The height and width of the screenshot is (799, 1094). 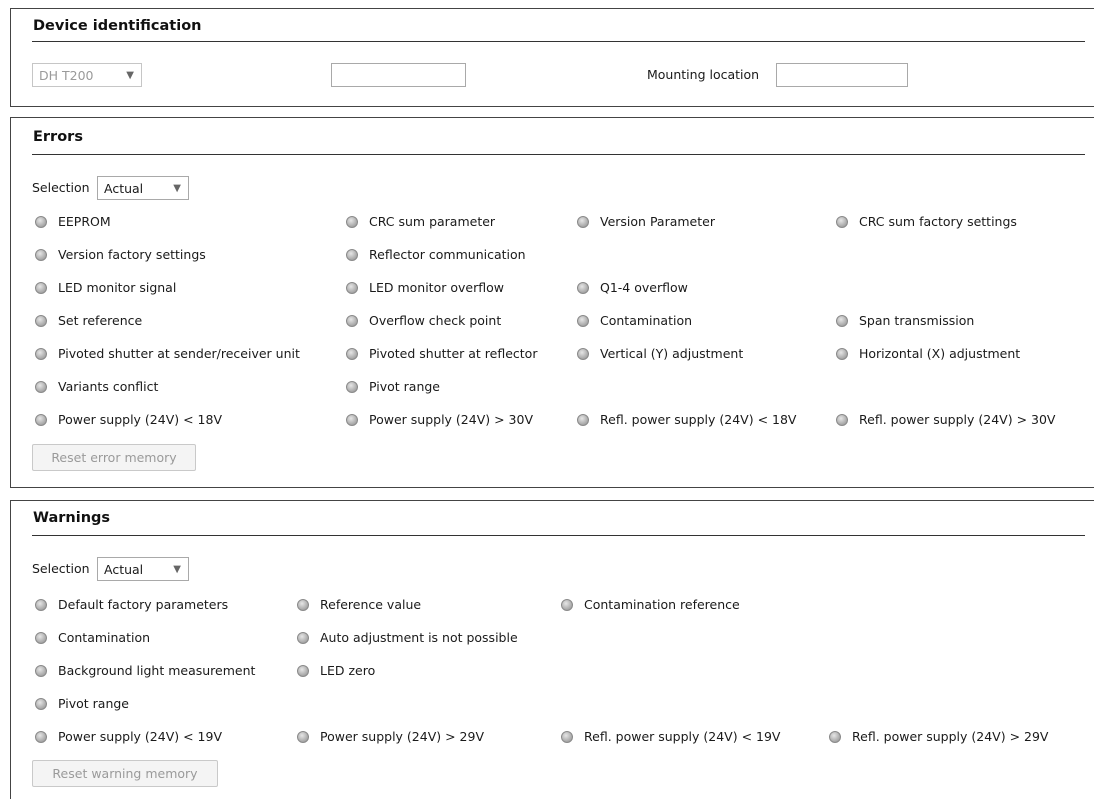 What do you see at coordinates (423, 320) in the screenshot?
I see `errors-indicator: Overflow check point` at bounding box center [423, 320].